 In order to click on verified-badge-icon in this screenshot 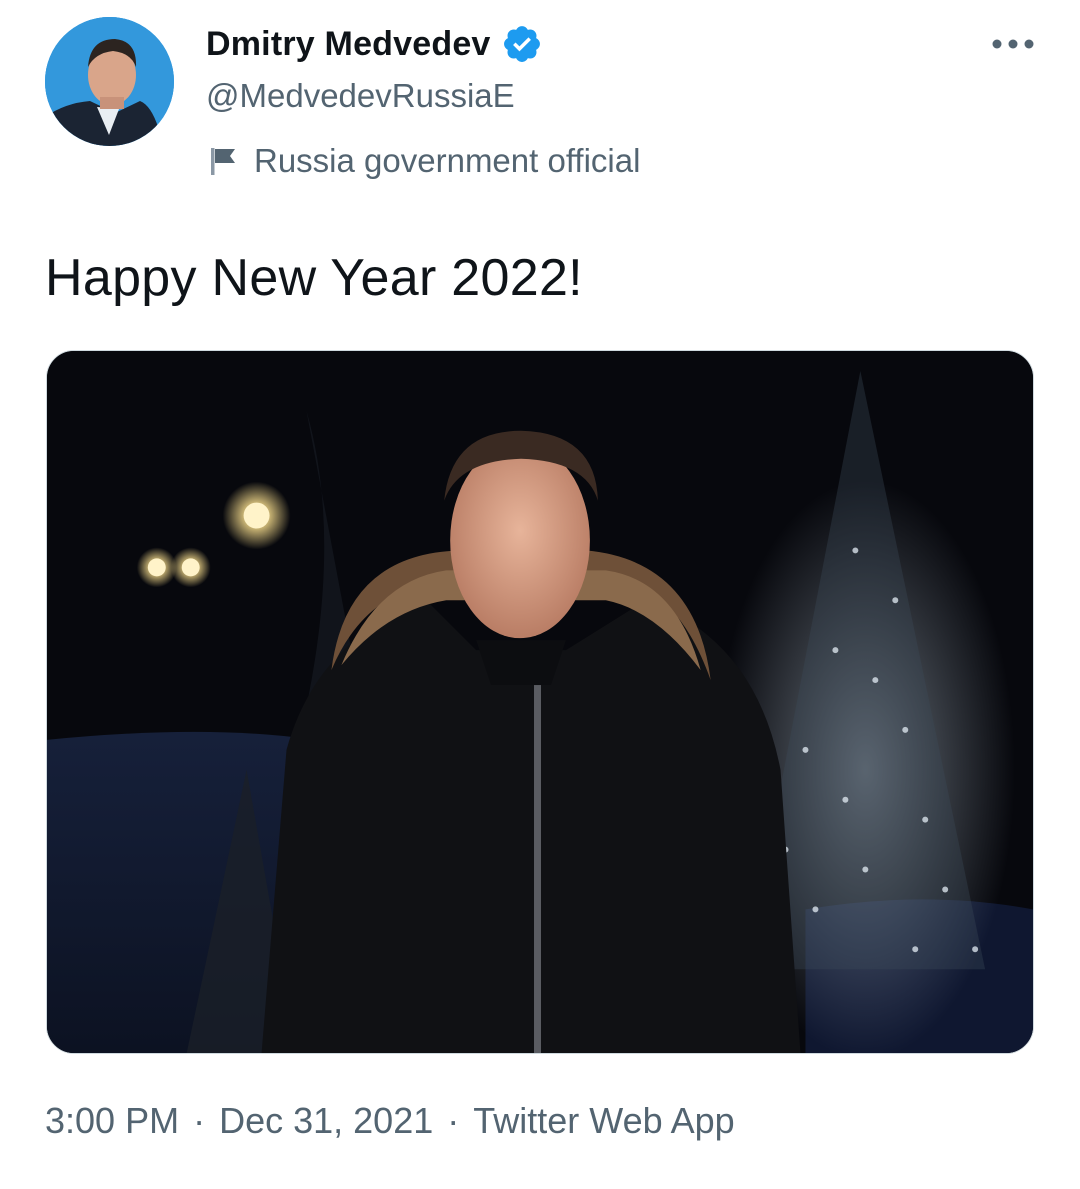, I will do `click(522, 44)`.